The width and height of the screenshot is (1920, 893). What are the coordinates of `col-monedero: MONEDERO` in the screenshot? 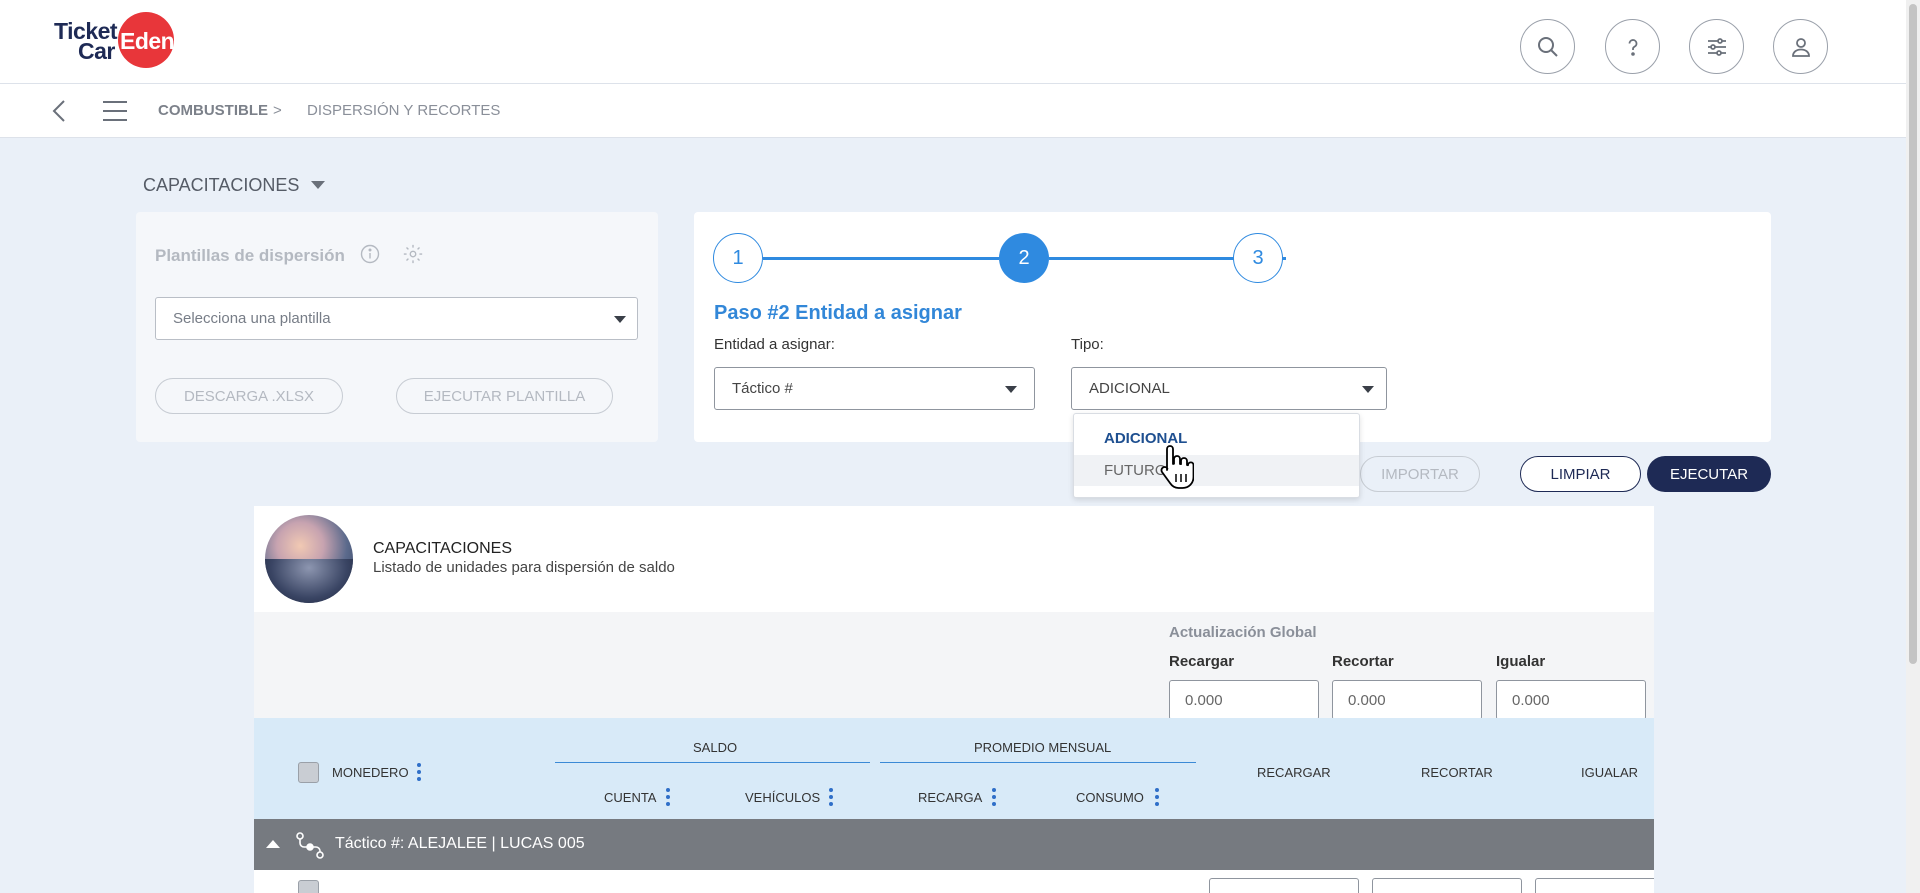 It's located at (370, 772).